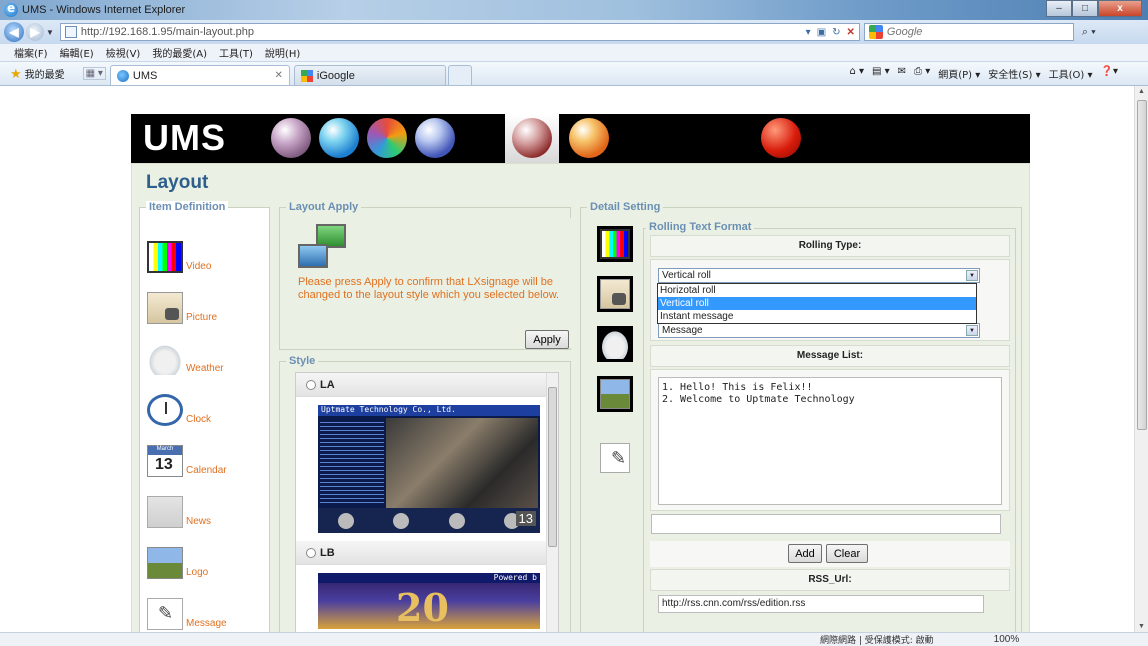 This screenshot has height=646, width=1148. I want to click on forward-button: ▶, so click(35, 32).